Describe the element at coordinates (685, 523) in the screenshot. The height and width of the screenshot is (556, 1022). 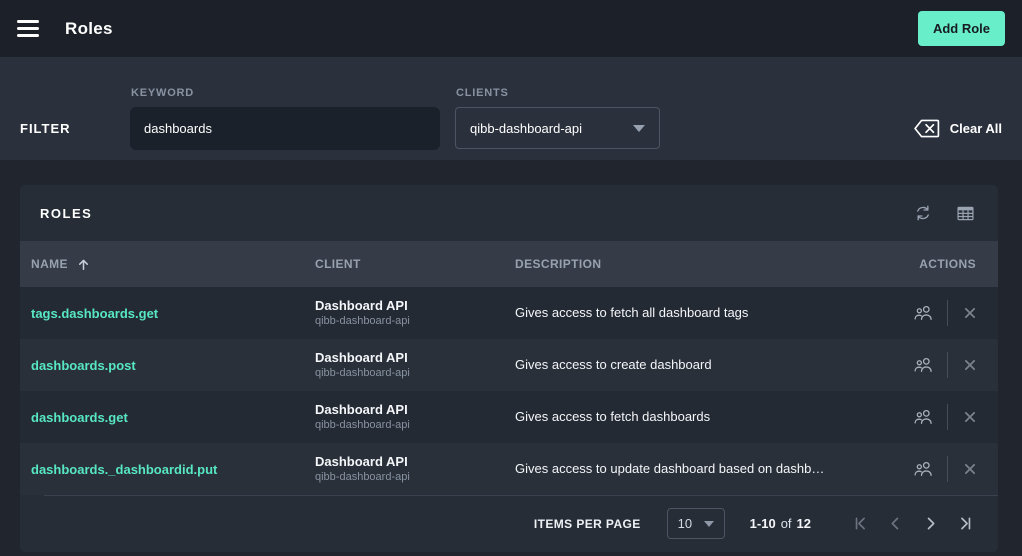
I see `page-size-value: 10` at that location.